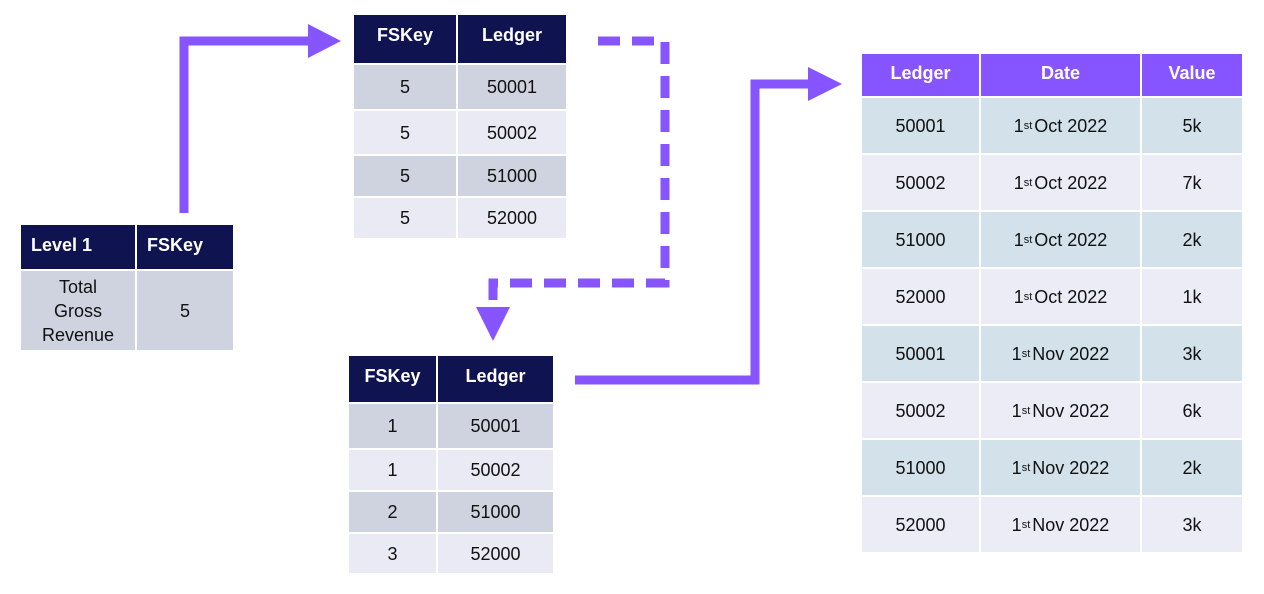 This screenshot has width=1264, height=594. I want to click on cell-value: 1k, so click(1192, 296).